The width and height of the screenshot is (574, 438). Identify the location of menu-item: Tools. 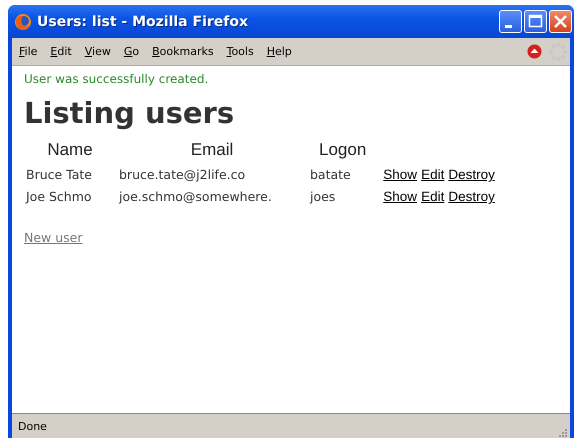
(244, 51).